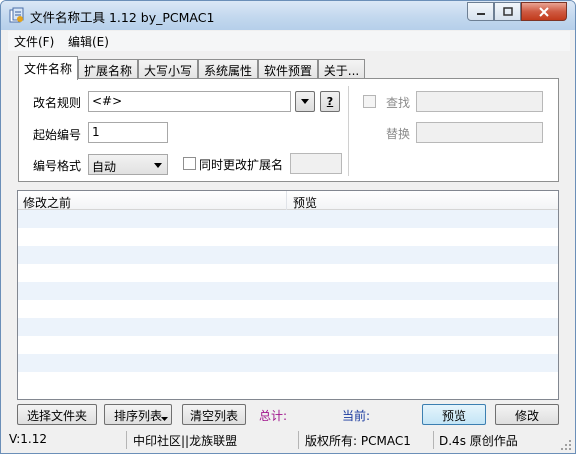  I want to click on column-preview: 预览, so click(305, 202).